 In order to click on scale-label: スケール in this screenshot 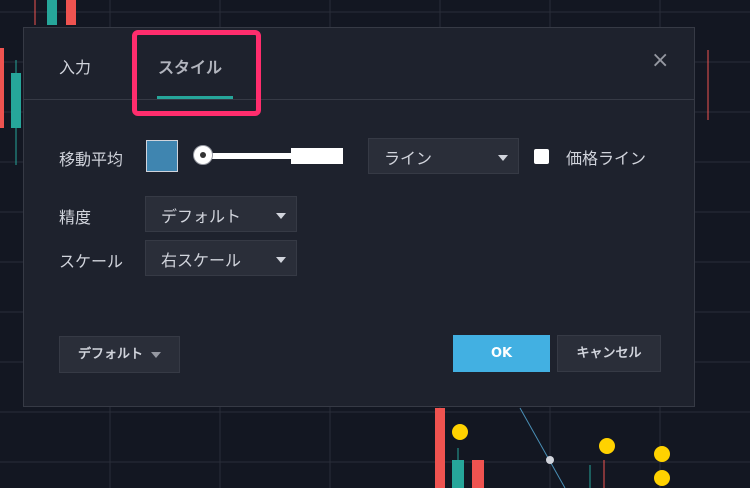, I will do `click(91, 261)`.